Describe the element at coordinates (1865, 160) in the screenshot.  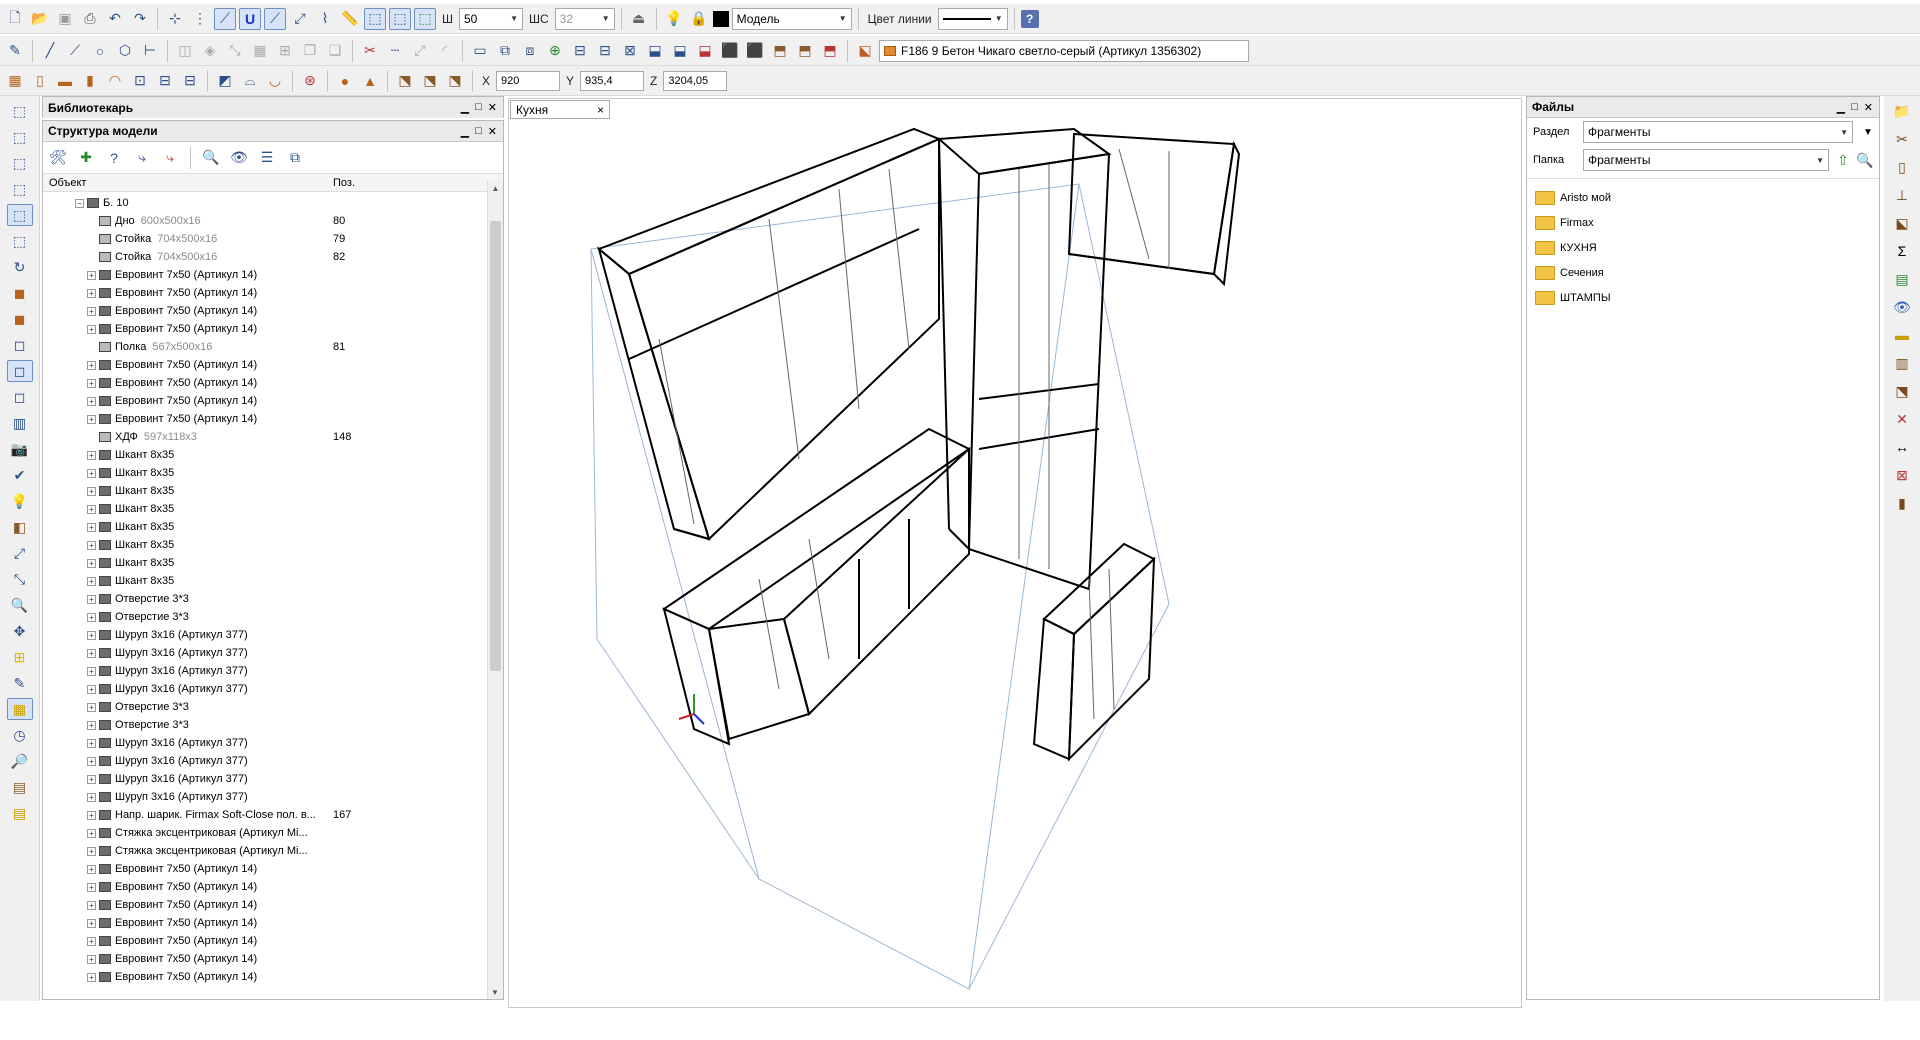
I see `folder-search-icon: 🔍` at that location.